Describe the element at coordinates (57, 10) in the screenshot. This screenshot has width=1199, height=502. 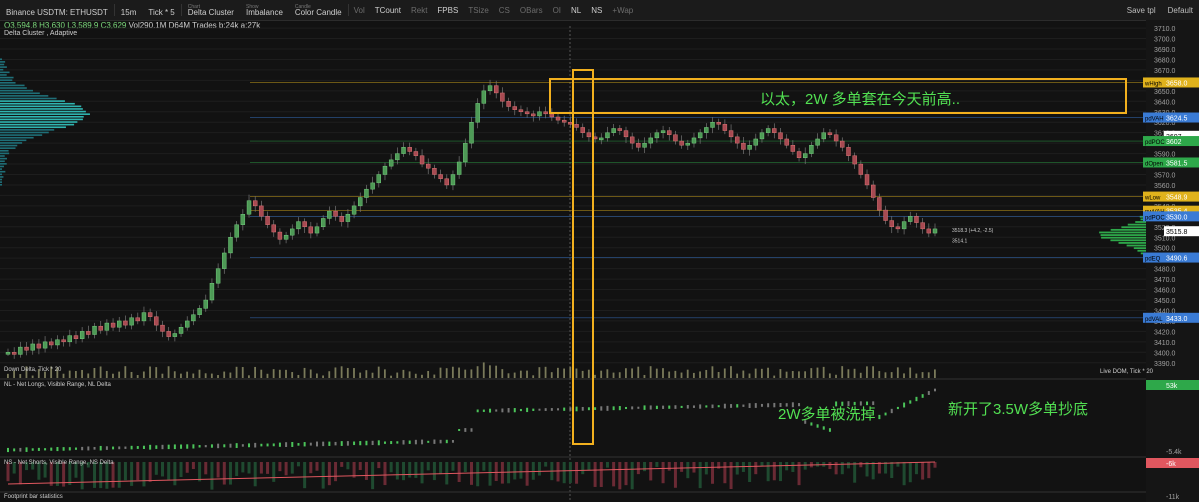
I see `symbol-selector: Binance USDTM: ETHUSDT` at that location.